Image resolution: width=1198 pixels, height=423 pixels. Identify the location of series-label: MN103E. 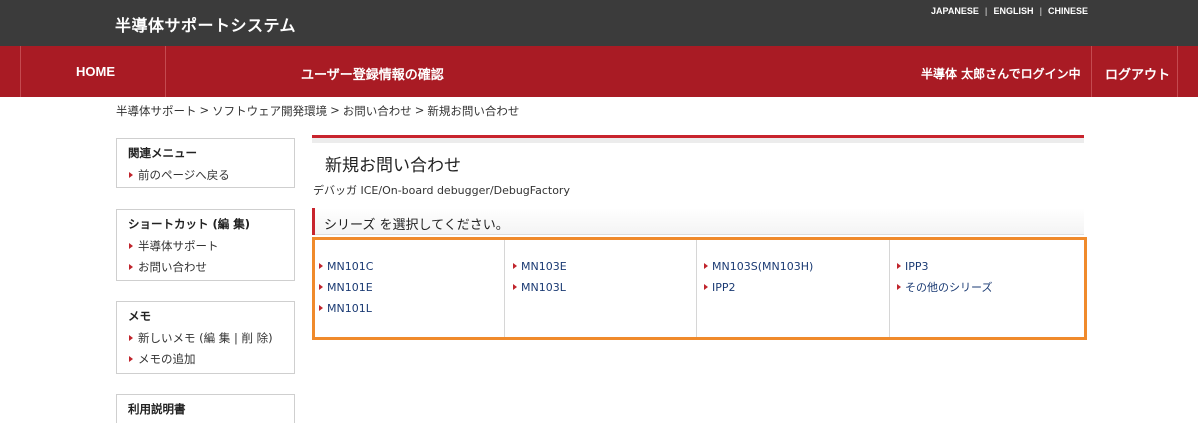
(544, 266).